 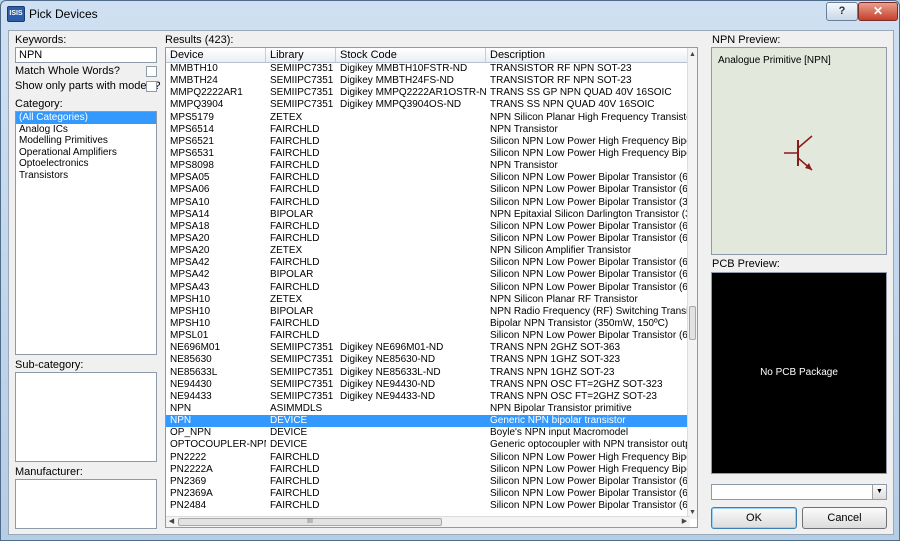 I want to click on package-dropdown: ▼, so click(x=799, y=492).